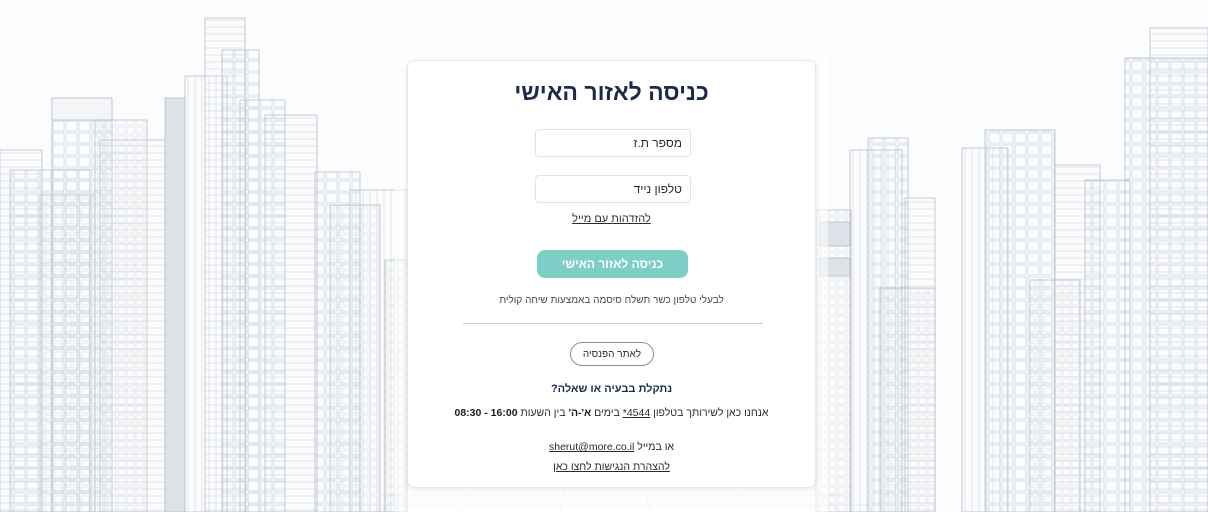  Describe the element at coordinates (612, 354) in the screenshot. I see `pension-site-button: לאתר הפנסיה` at that location.